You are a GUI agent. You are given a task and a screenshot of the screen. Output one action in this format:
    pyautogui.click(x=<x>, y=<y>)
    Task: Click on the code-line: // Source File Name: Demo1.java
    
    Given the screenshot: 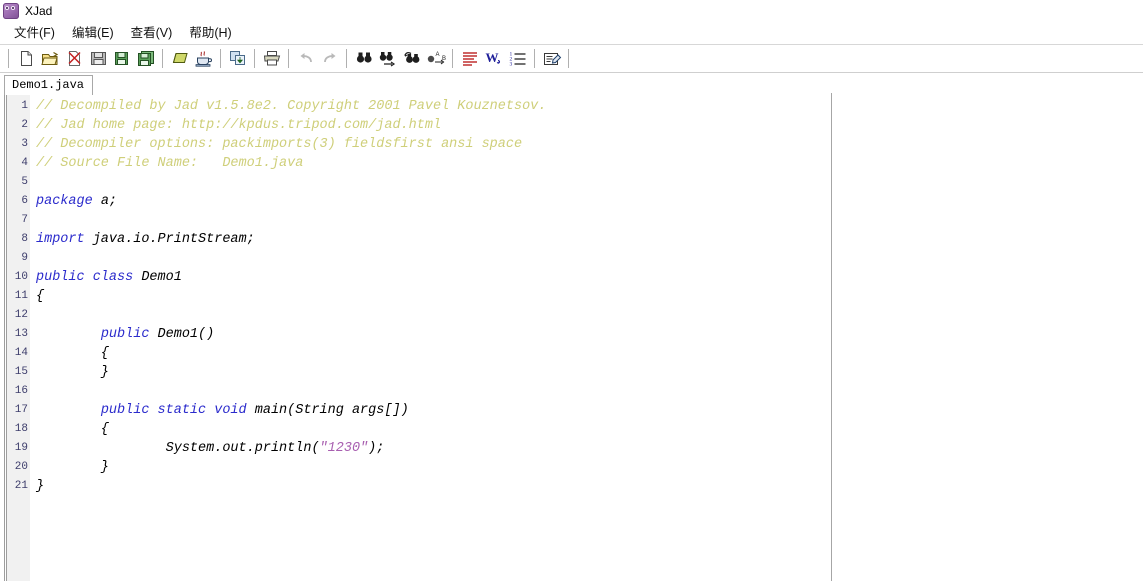 What is the action you would take?
    pyautogui.click(x=433, y=163)
    